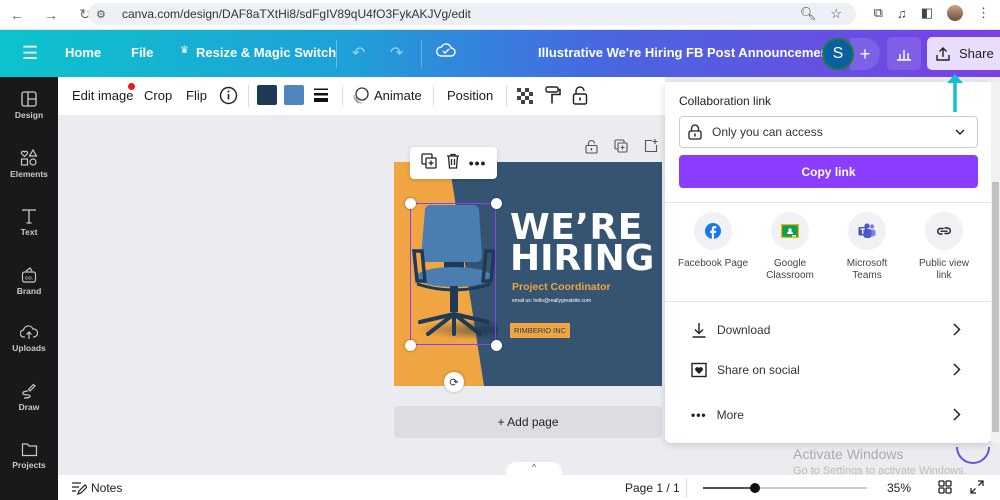 The width and height of the screenshot is (1000, 500). What do you see at coordinates (398, 95) in the screenshot?
I see `animate-button: Animate` at bounding box center [398, 95].